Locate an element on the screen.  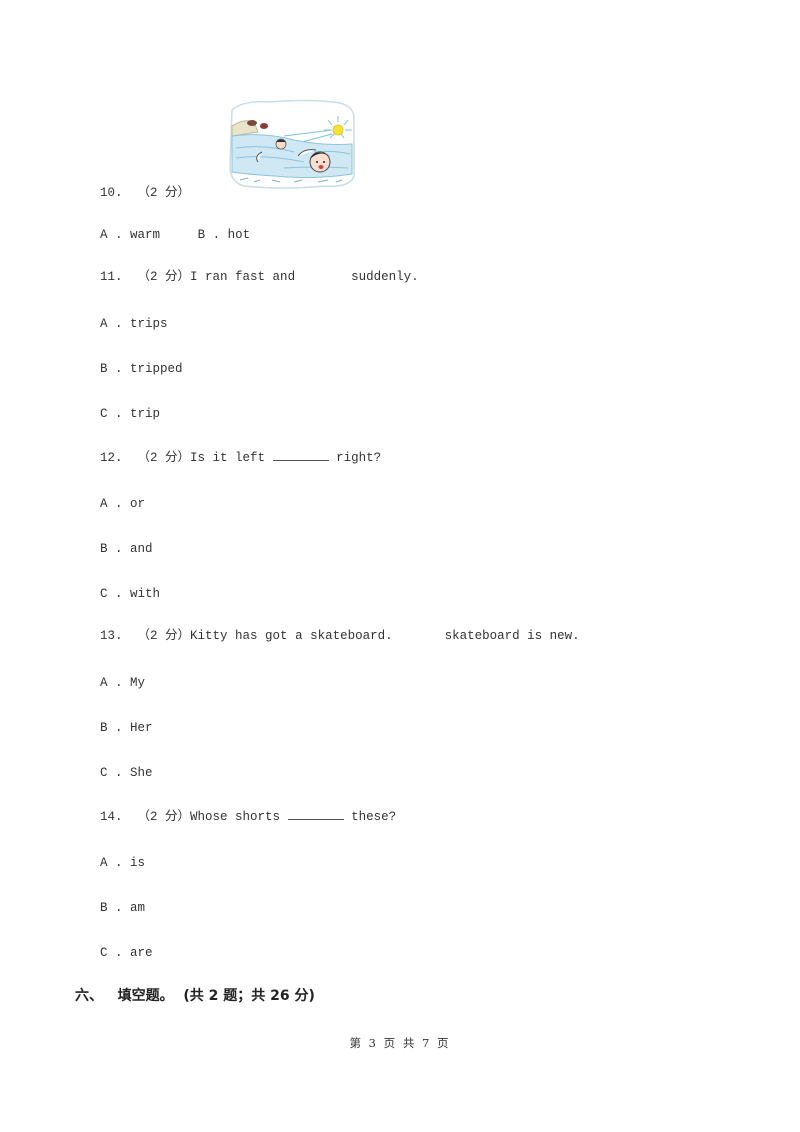
option-text: Her is located at coordinates (141, 728).